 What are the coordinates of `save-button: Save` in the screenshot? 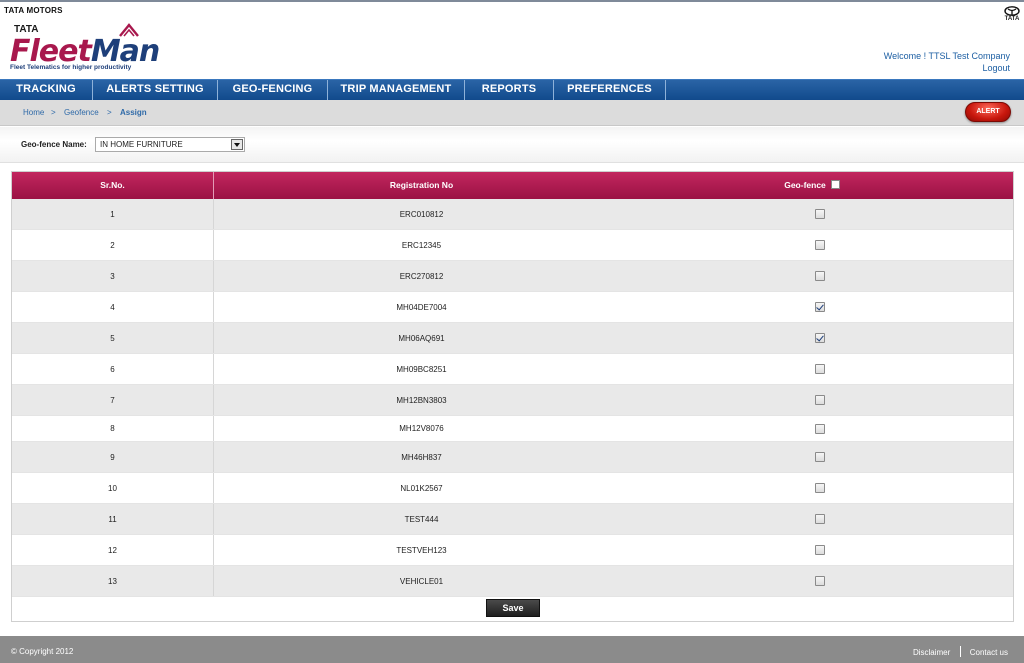 It's located at (513, 608).